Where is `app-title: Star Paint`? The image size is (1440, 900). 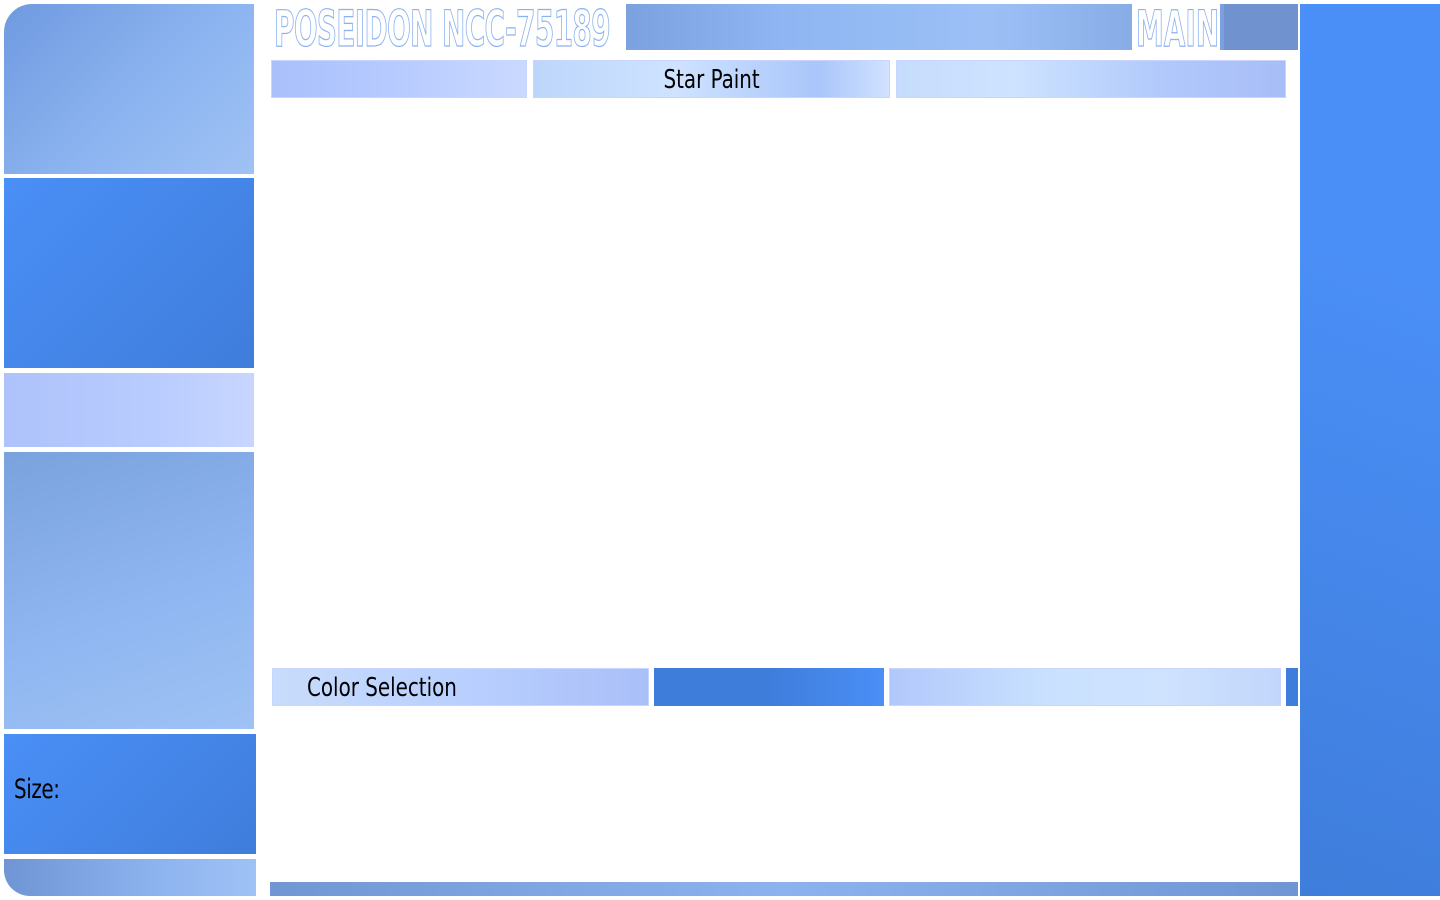
app-title: Star Paint is located at coordinates (711, 80).